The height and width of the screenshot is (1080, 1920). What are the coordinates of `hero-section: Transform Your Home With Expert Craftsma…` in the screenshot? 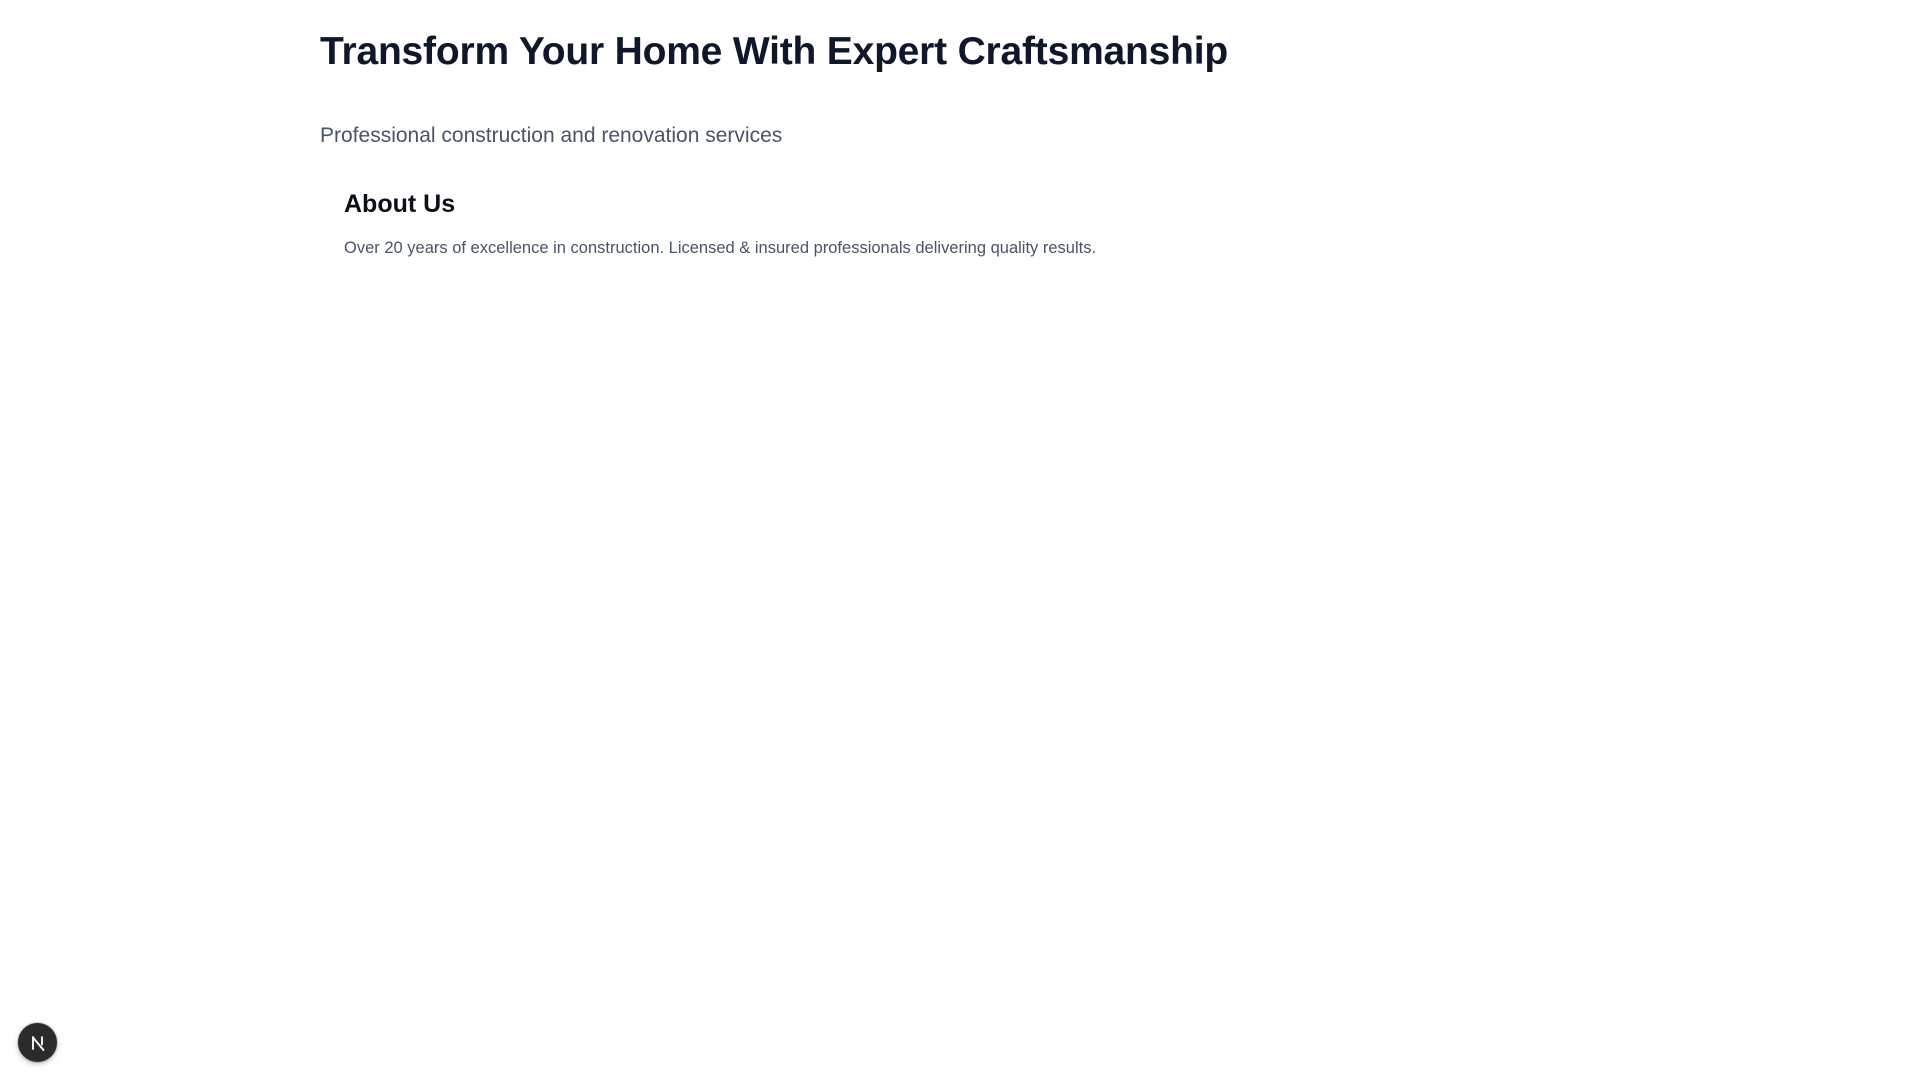 It's located at (960, 75).